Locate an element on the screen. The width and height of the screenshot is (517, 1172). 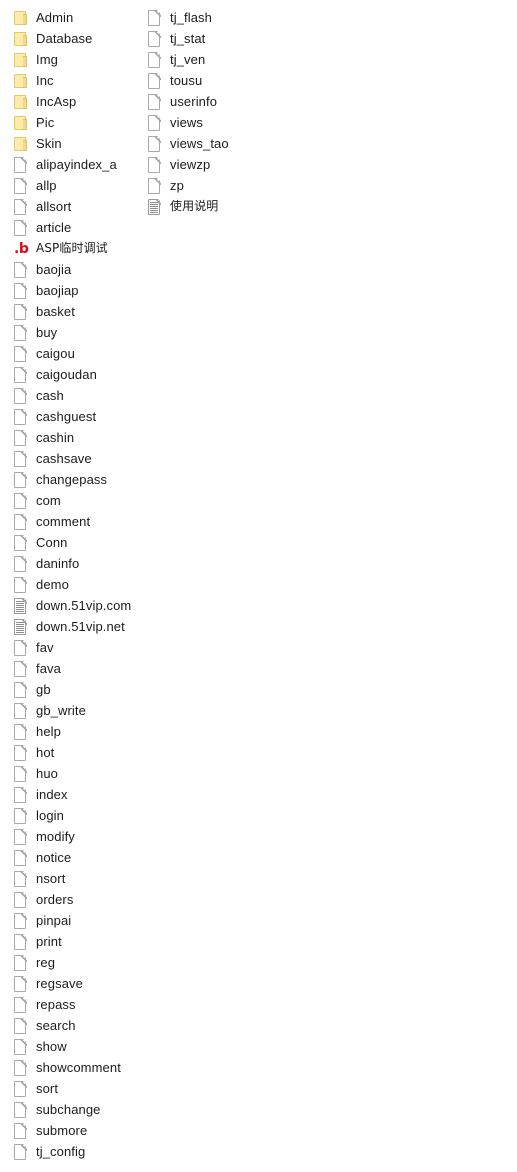
file-row: nsort is located at coordinates (72, 878).